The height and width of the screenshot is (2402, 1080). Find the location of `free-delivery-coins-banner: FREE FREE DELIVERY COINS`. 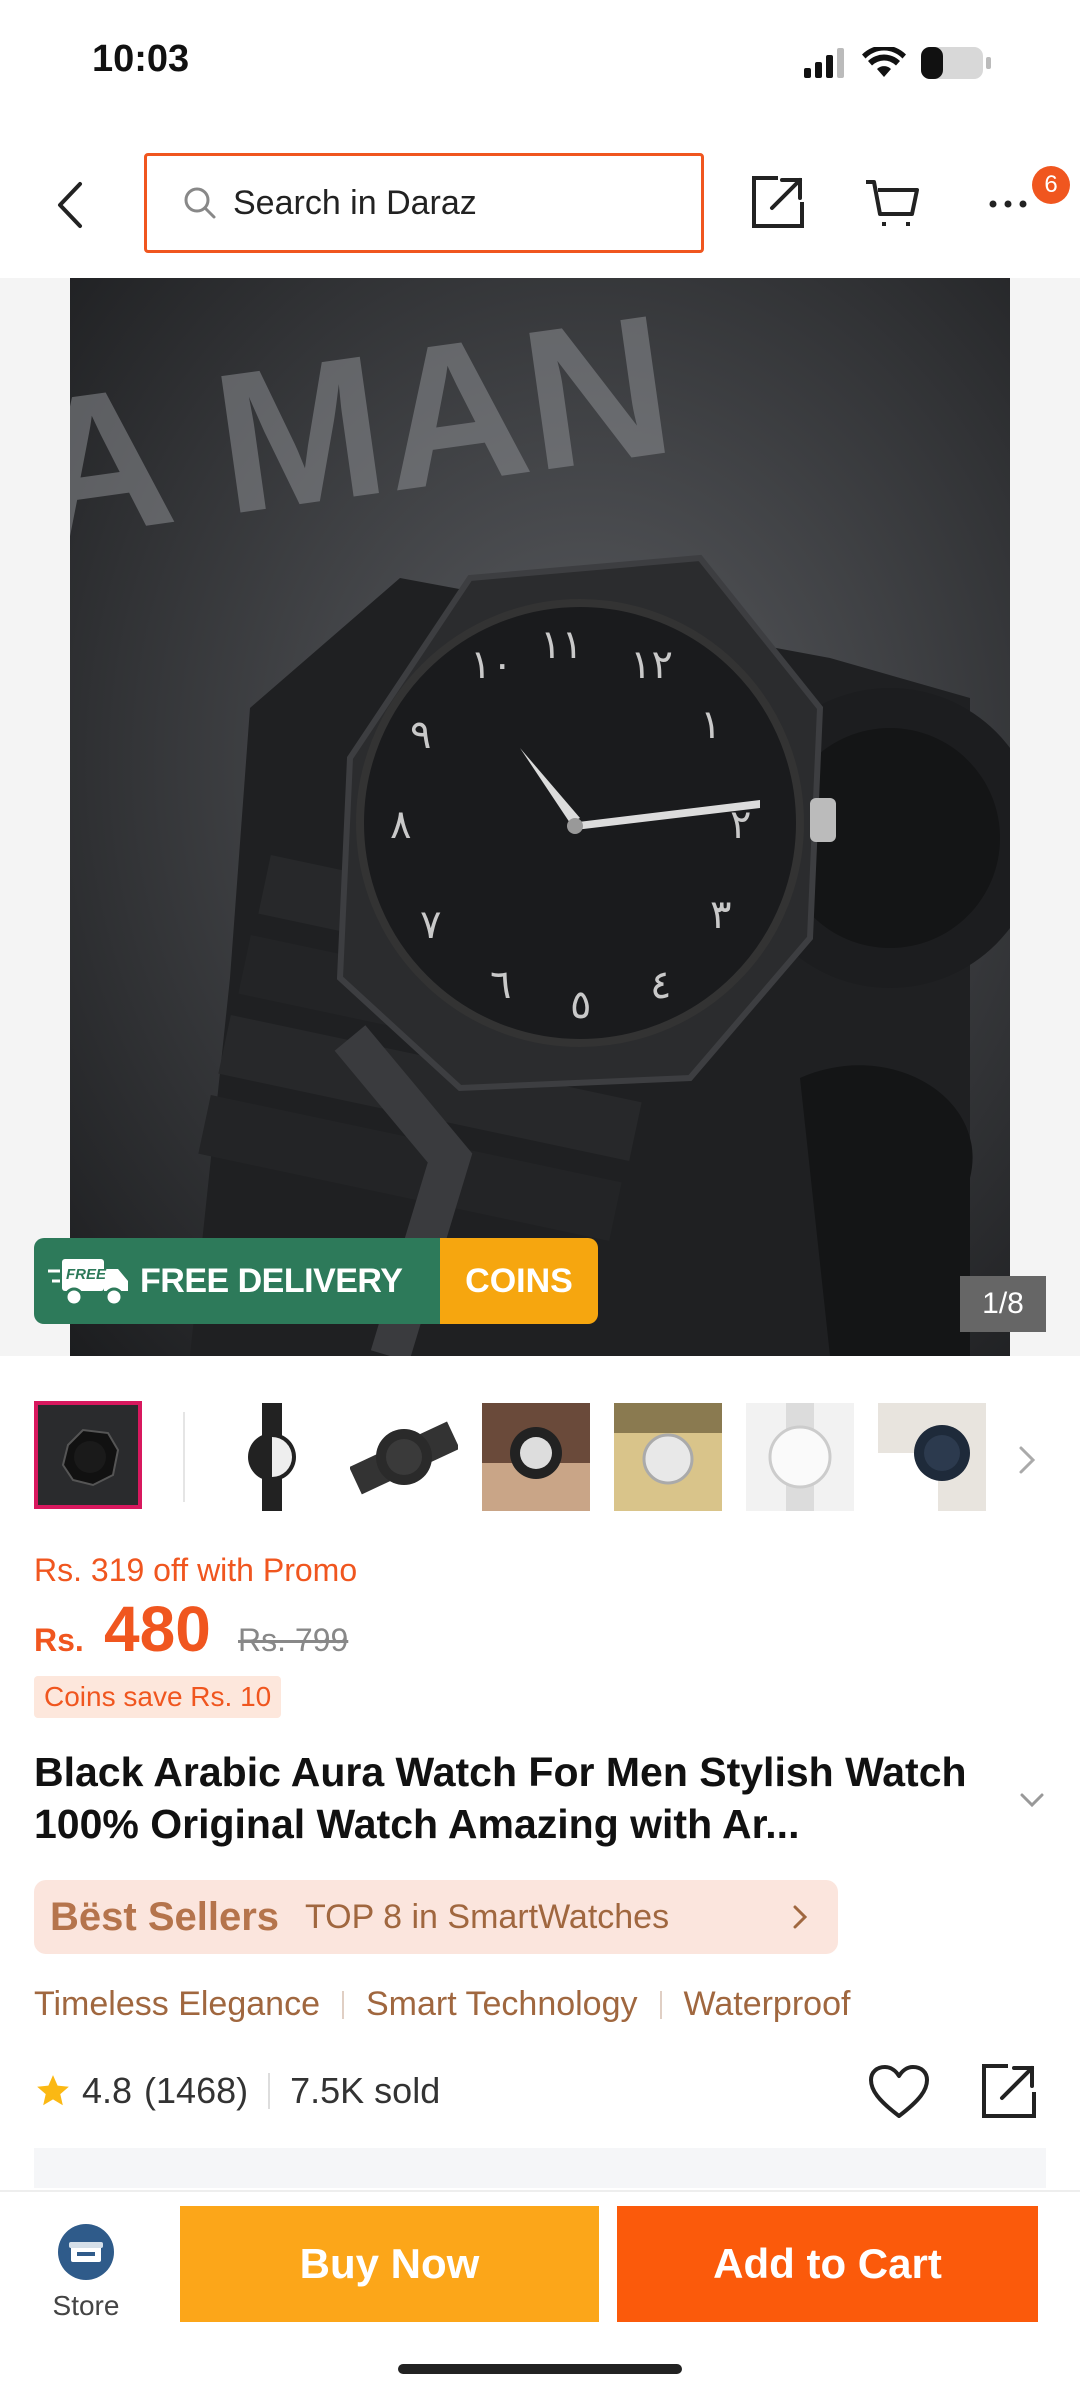

free-delivery-coins-banner: FREE FREE DELIVERY COINS is located at coordinates (316, 1281).